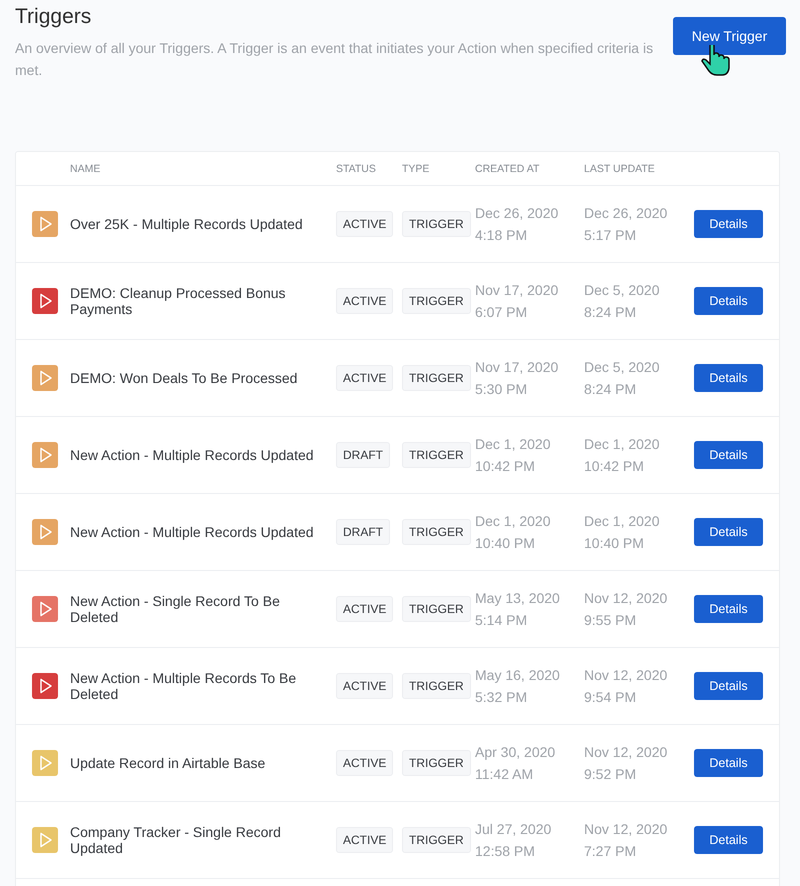 The height and width of the screenshot is (886, 800). What do you see at coordinates (611, 851) in the screenshot?
I see `updated-time: 7:27 PM` at bounding box center [611, 851].